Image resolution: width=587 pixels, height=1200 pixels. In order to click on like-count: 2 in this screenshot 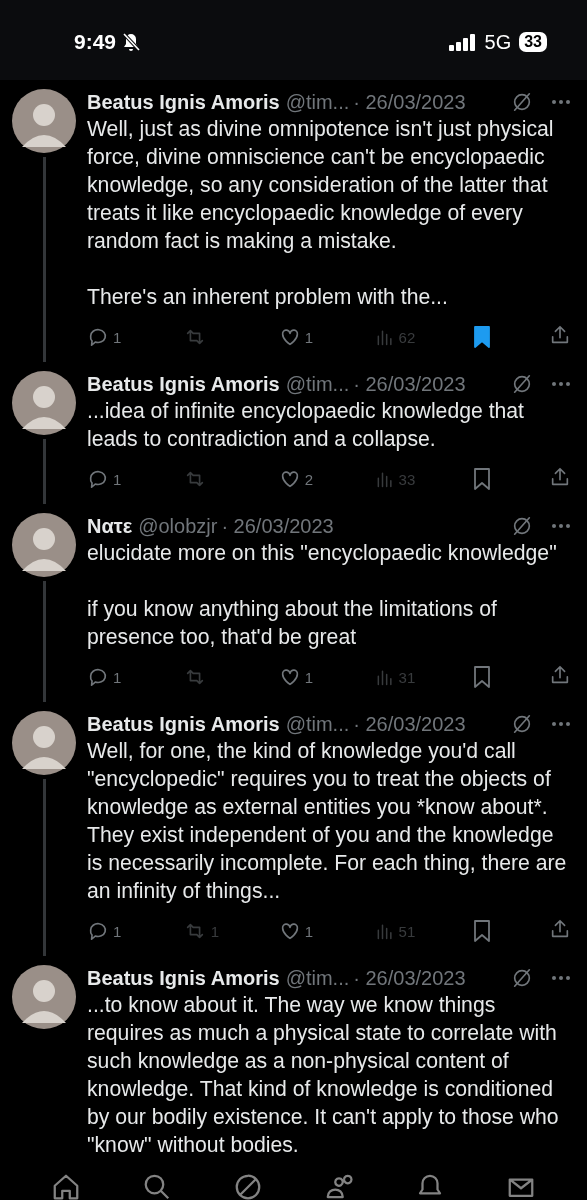, I will do `click(309, 479)`.